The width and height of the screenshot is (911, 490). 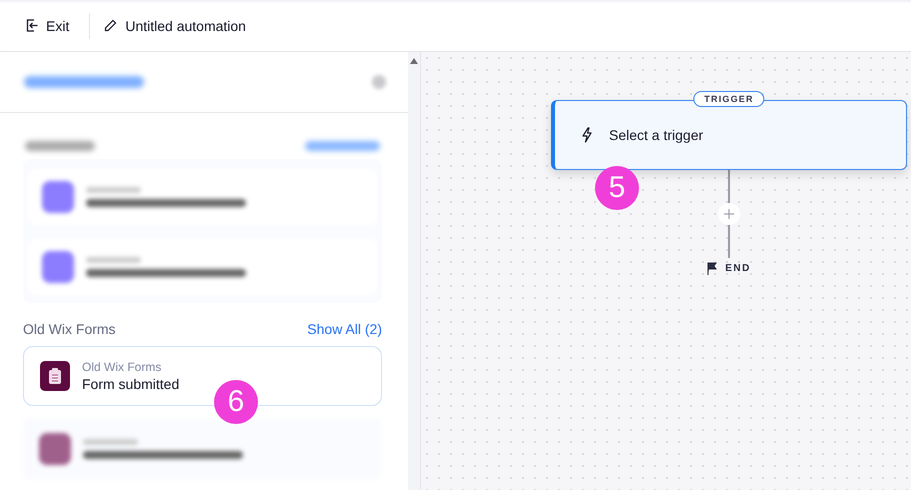 I want to click on lightning-icon, so click(x=587, y=135).